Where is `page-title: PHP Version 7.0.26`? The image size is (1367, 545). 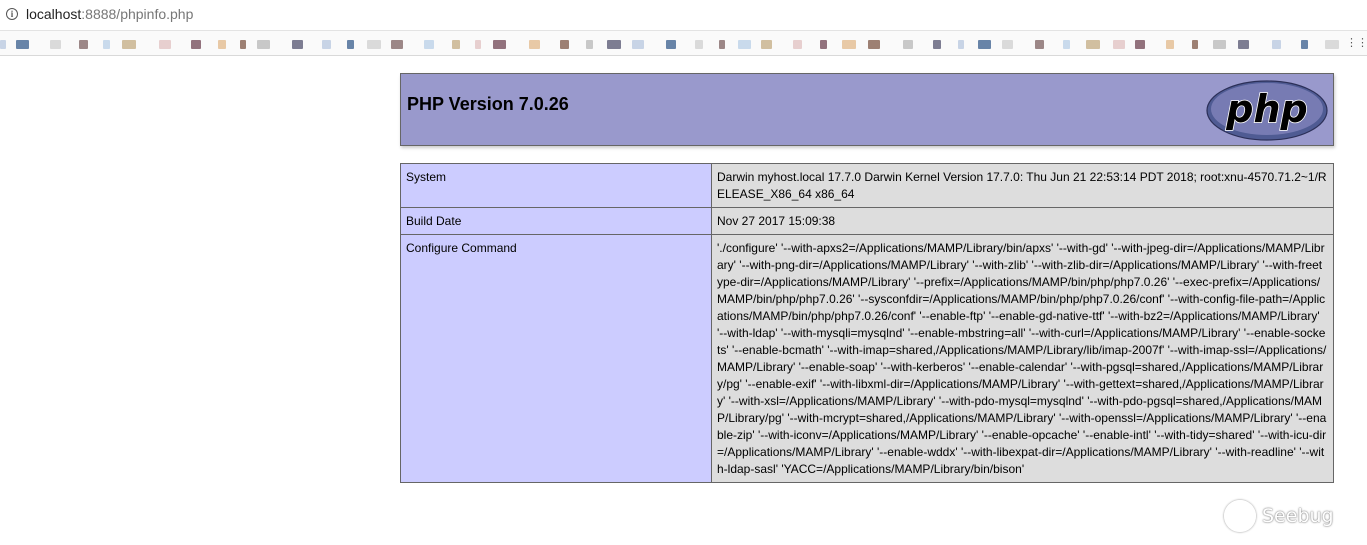
page-title: PHP Version 7.0.26 is located at coordinates (488, 104).